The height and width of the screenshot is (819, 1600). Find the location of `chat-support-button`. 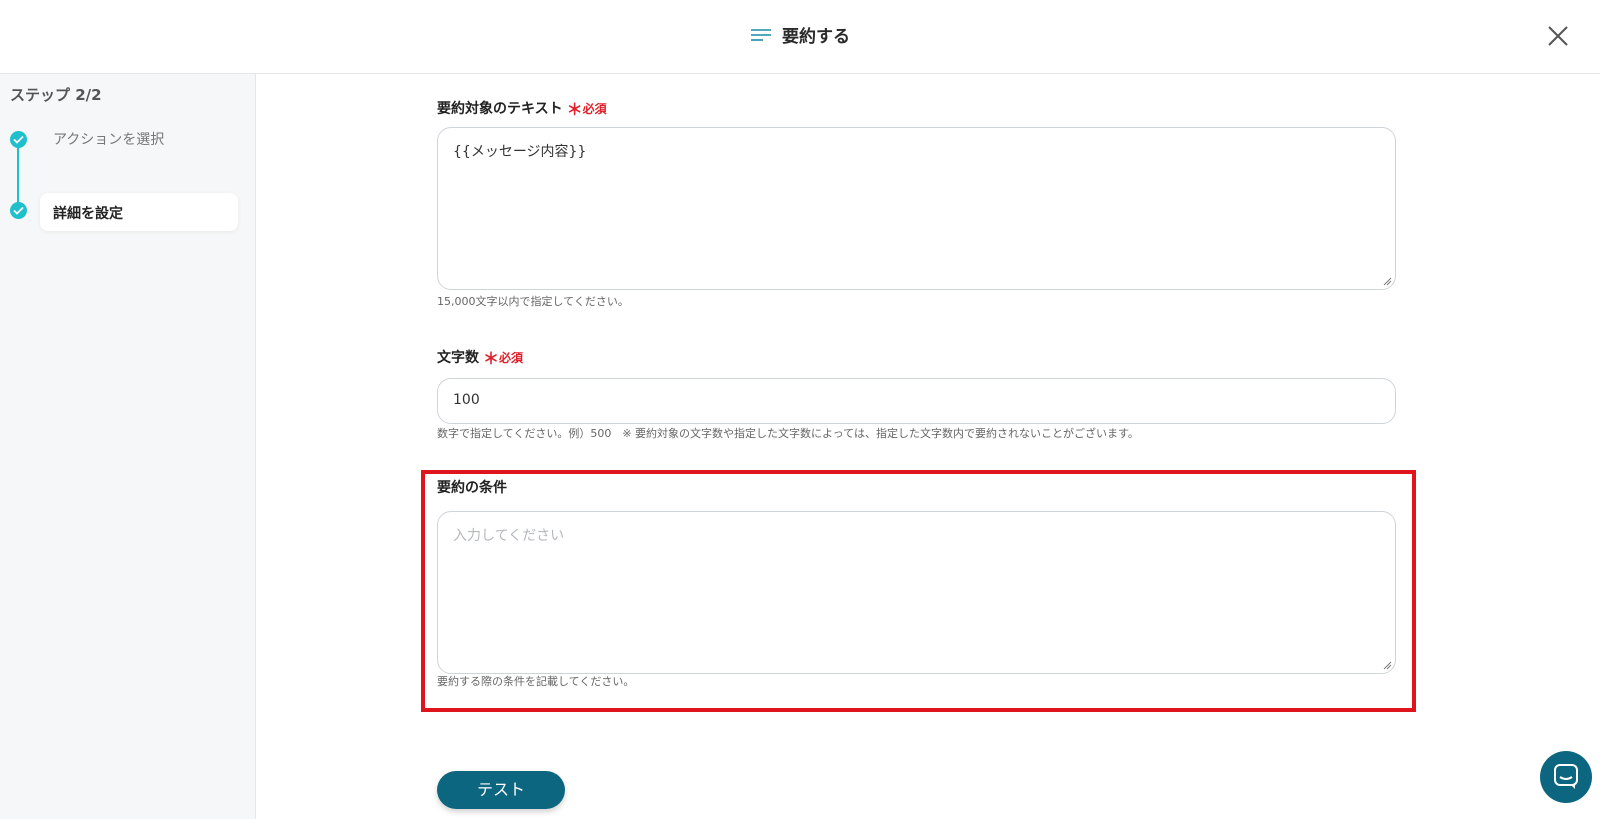

chat-support-button is located at coordinates (1566, 777).